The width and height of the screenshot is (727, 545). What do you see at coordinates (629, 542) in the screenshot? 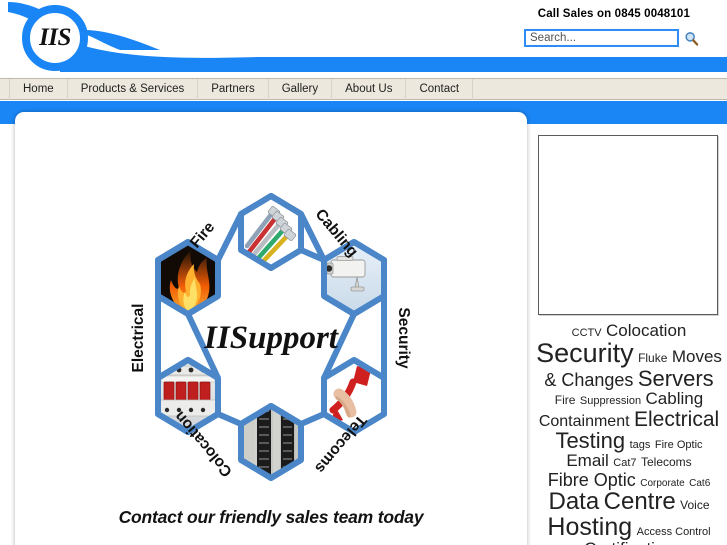
I see `tag-cloud-item: Certification` at bounding box center [629, 542].